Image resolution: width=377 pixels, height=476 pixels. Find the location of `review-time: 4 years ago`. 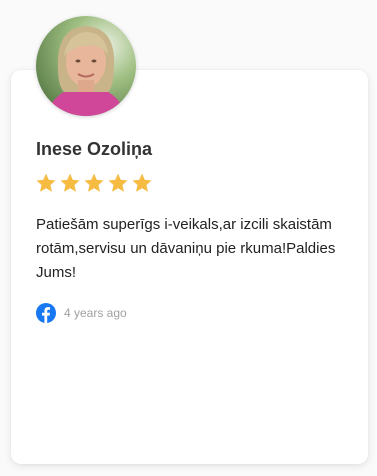

review-time: 4 years ago is located at coordinates (95, 313).